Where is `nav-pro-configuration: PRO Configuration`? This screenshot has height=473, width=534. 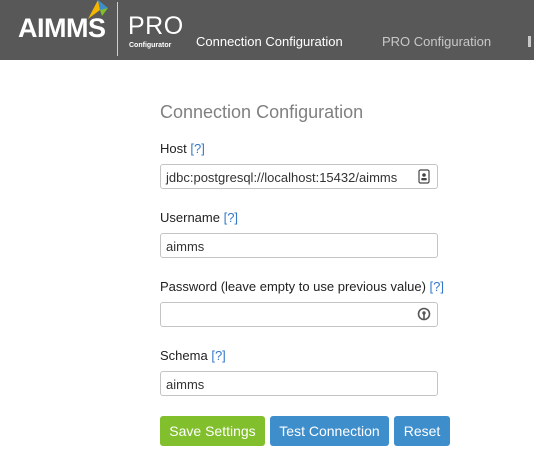
nav-pro-configuration: PRO Configuration is located at coordinates (436, 41).